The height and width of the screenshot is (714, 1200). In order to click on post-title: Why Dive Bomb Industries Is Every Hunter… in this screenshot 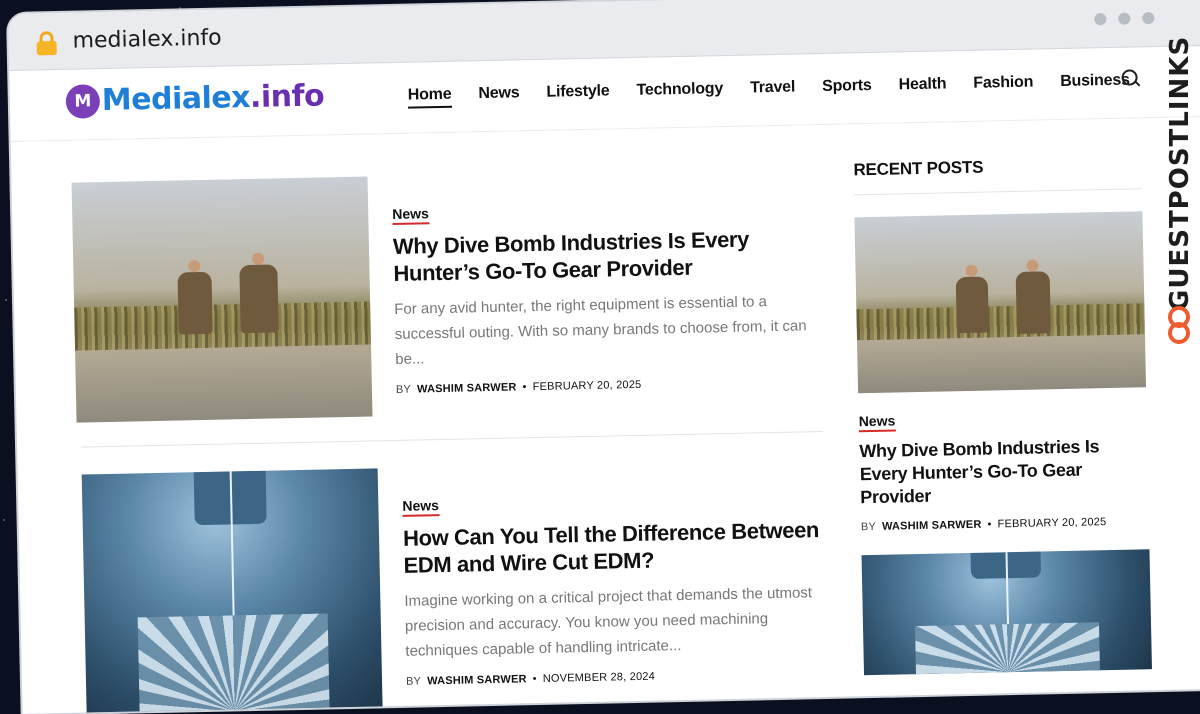, I will do `click(603, 255)`.